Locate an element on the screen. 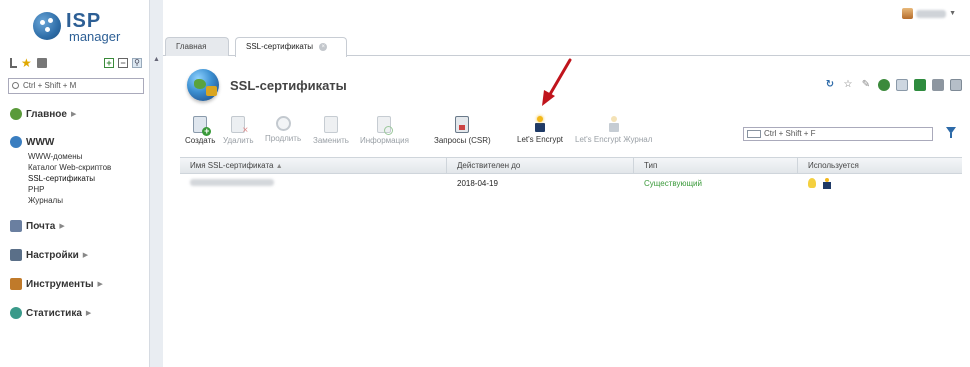 This screenshot has height=367, width=970. menu-group-tools: Инструменты ▶ is located at coordinates (77, 284).